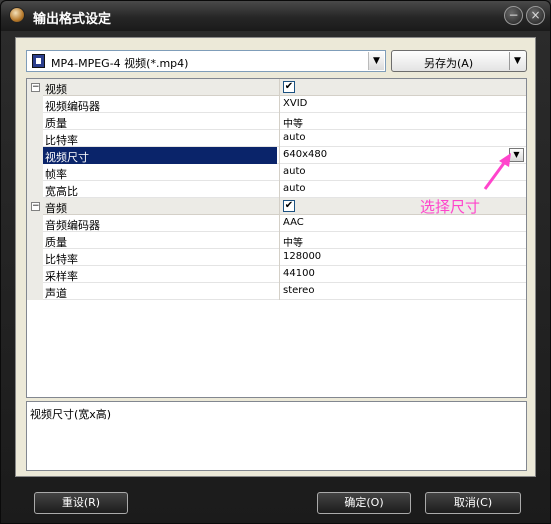  I want to click on property-row: 声道 stereo, so click(276, 291).